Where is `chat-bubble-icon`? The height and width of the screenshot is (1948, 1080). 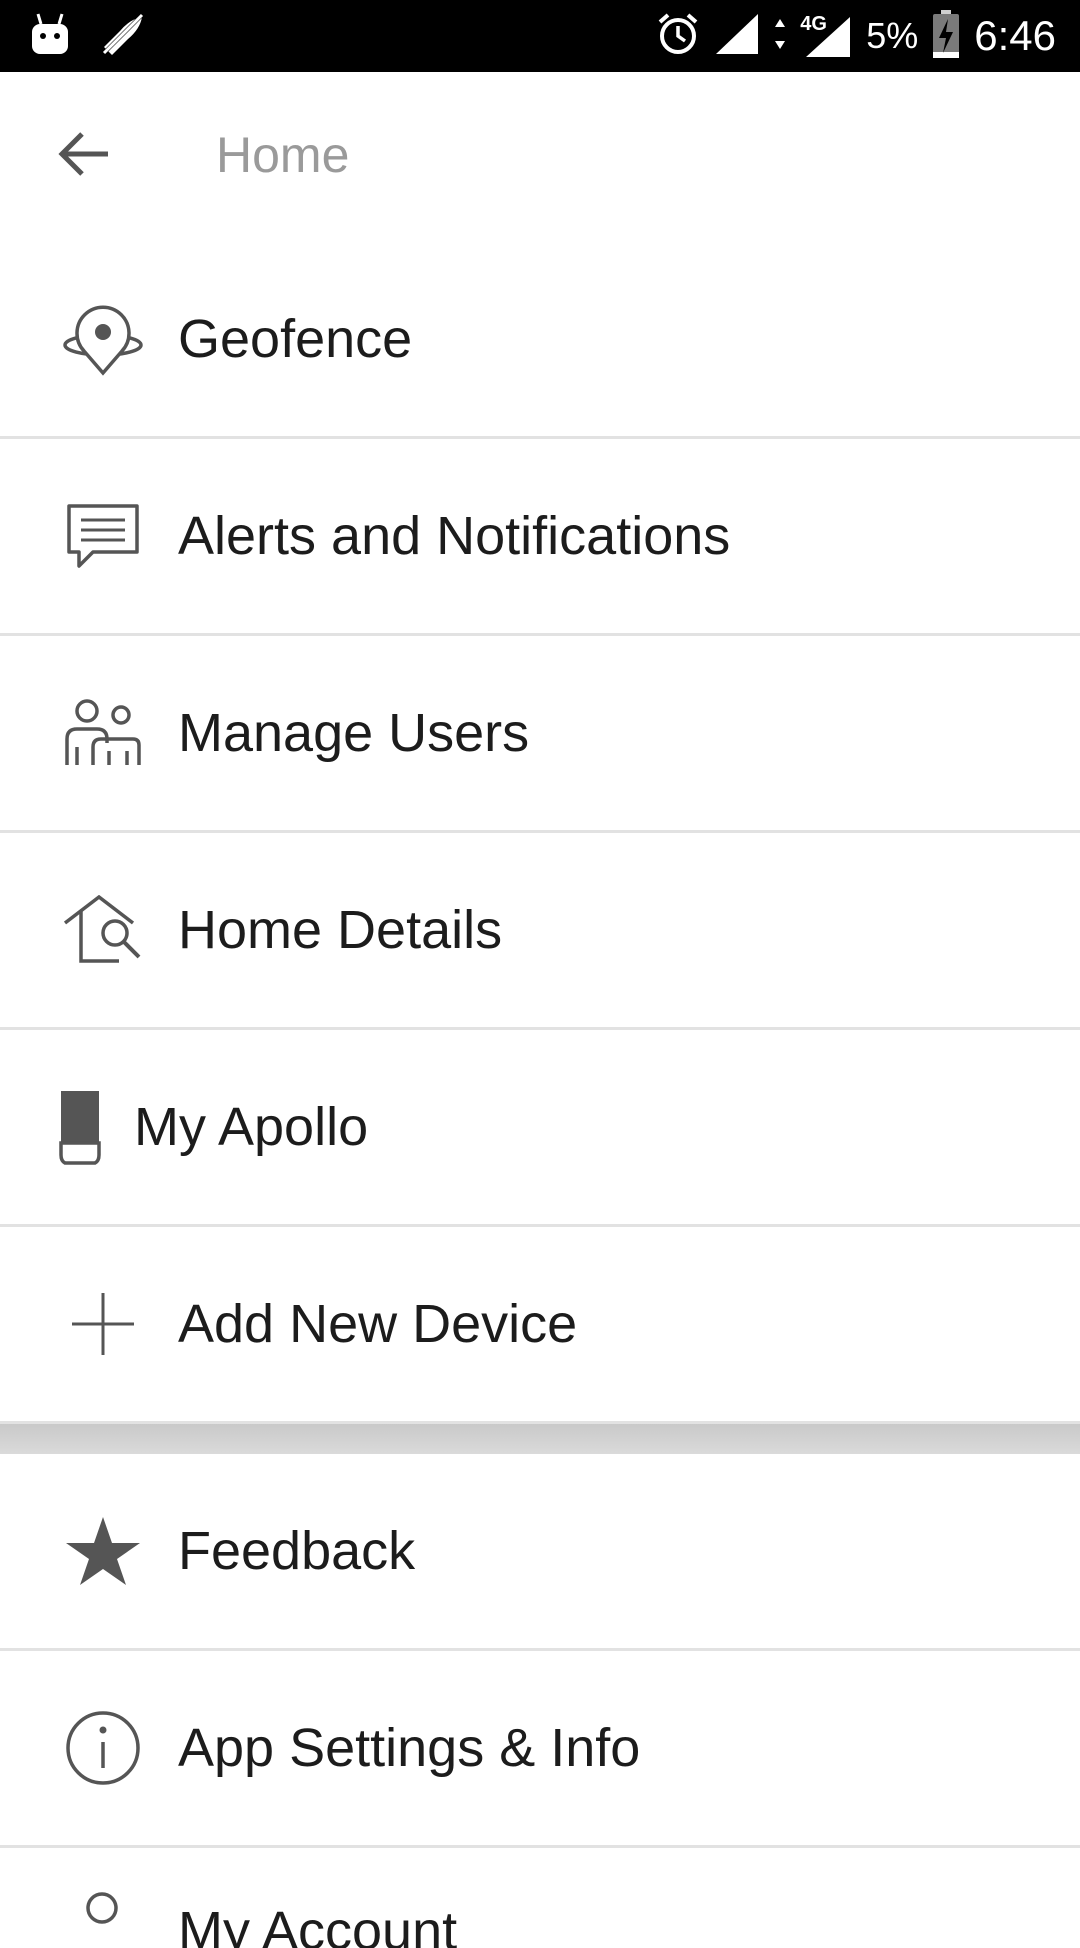 chat-bubble-icon is located at coordinates (103, 536).